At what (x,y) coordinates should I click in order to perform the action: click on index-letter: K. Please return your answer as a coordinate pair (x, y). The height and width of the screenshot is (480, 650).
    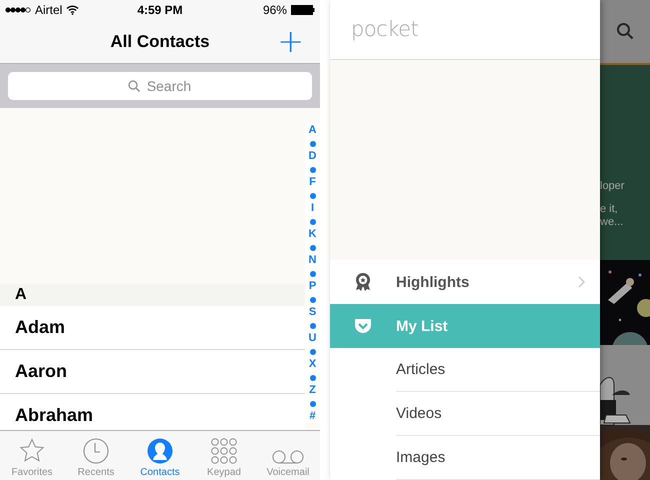
    Looking at the image, I should click on (312, 234).